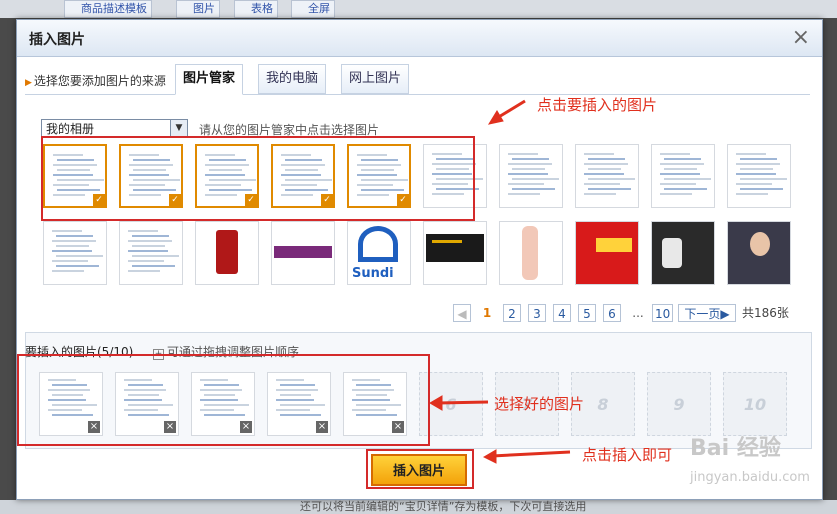  Describe the element at coordinates (750, 477) in the screenshot. I see `watermark-url: jingyan.baidu.com` at that location.